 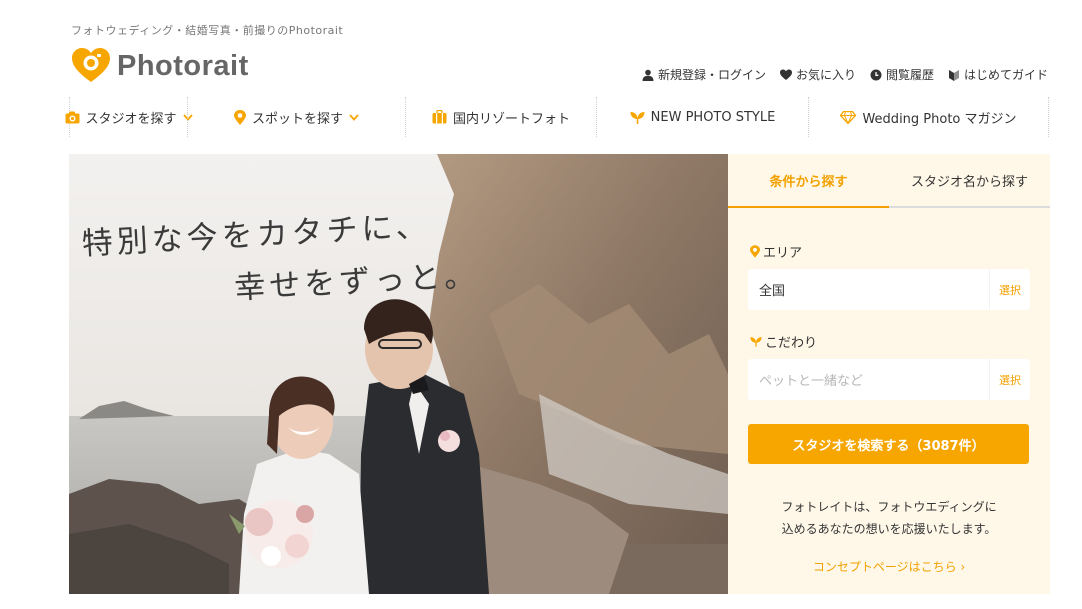 I want to click on favorites-label: お気に入り, so click(x=825, y=75).